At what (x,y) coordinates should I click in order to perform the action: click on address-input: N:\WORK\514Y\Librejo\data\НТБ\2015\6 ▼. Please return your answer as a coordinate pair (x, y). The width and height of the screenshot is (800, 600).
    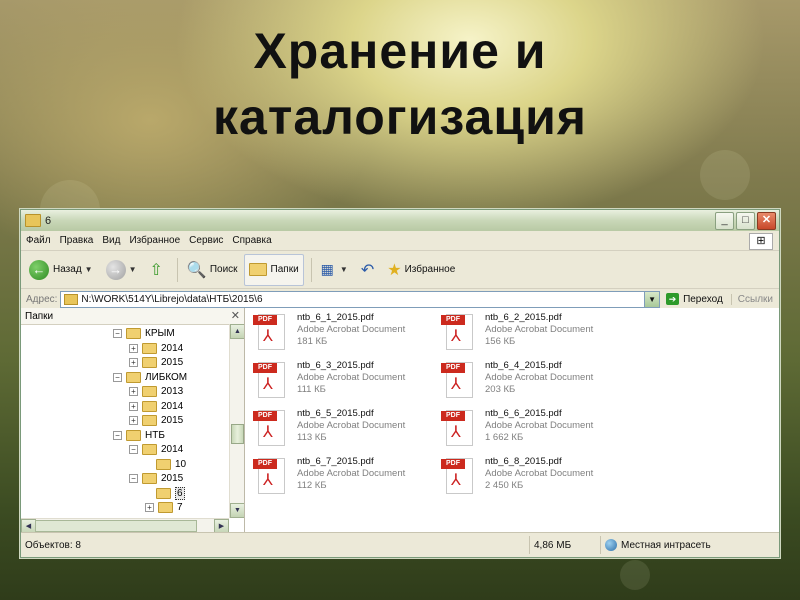
    Looking at the image, I should click on (360, 299).